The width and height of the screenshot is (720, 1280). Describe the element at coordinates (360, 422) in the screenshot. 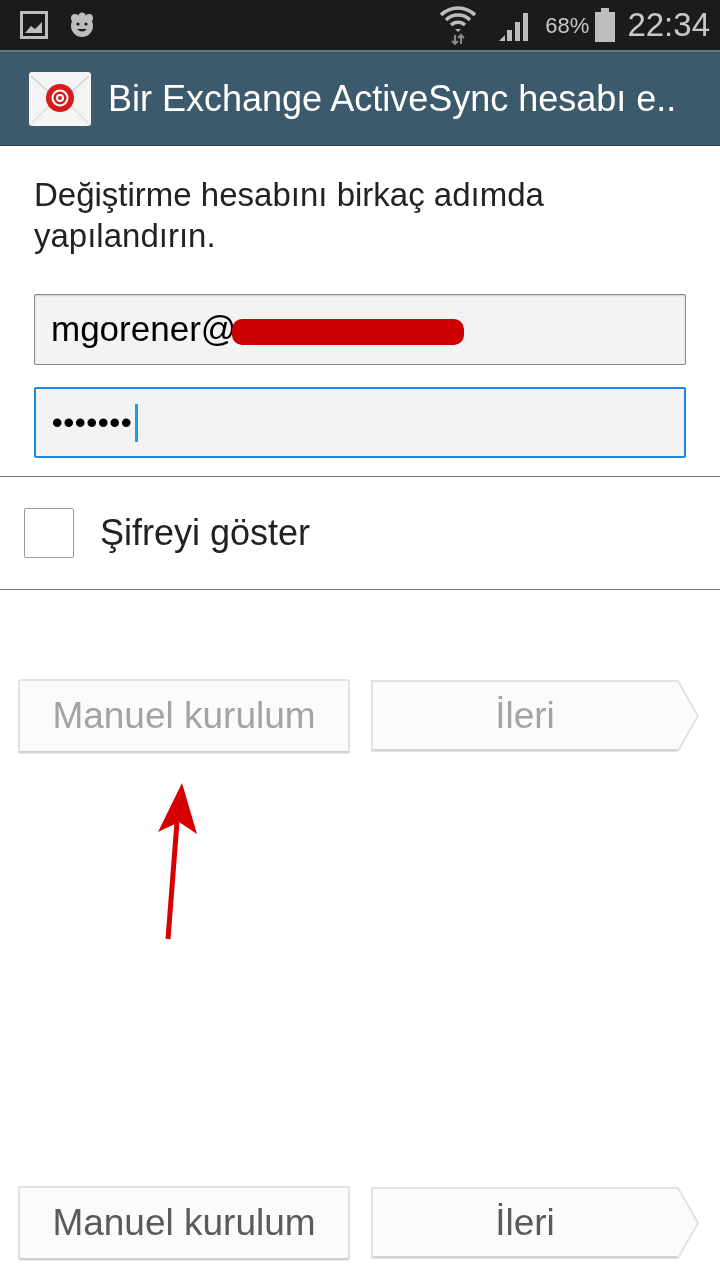

I see `password-field: •••••••` at that location.